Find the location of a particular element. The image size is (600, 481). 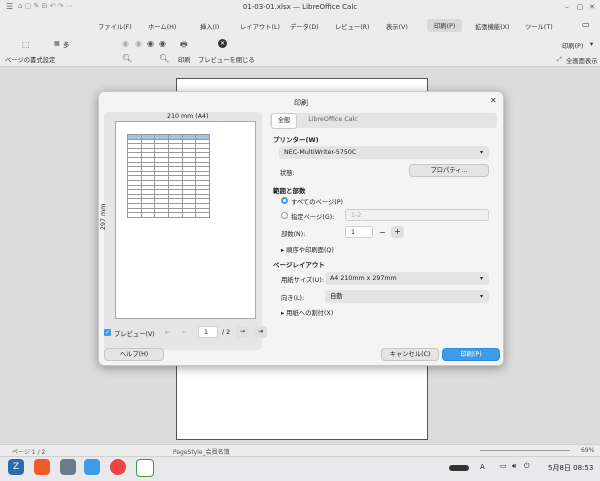

page-format-label: ページの書式設定 is located at coordinates (30, 59).